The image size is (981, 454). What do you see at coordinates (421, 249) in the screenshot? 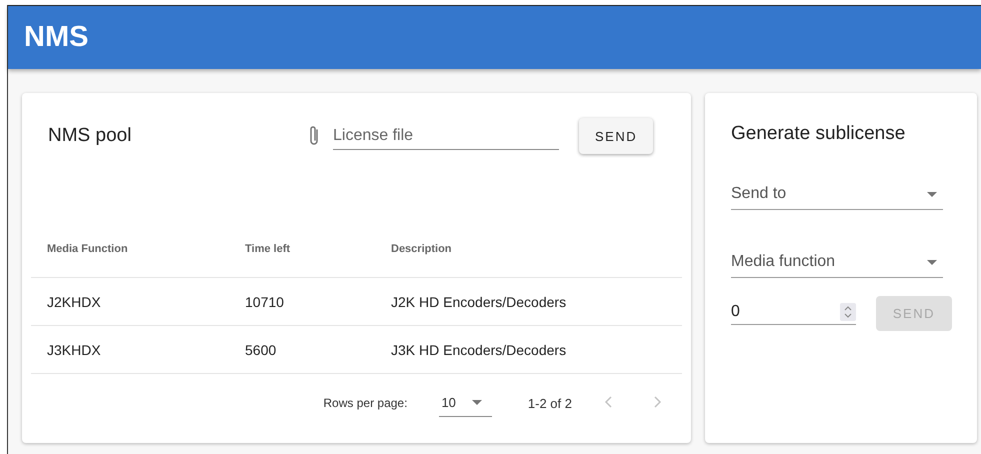
I see `column-header: Description` at bounding box center [421, 249].